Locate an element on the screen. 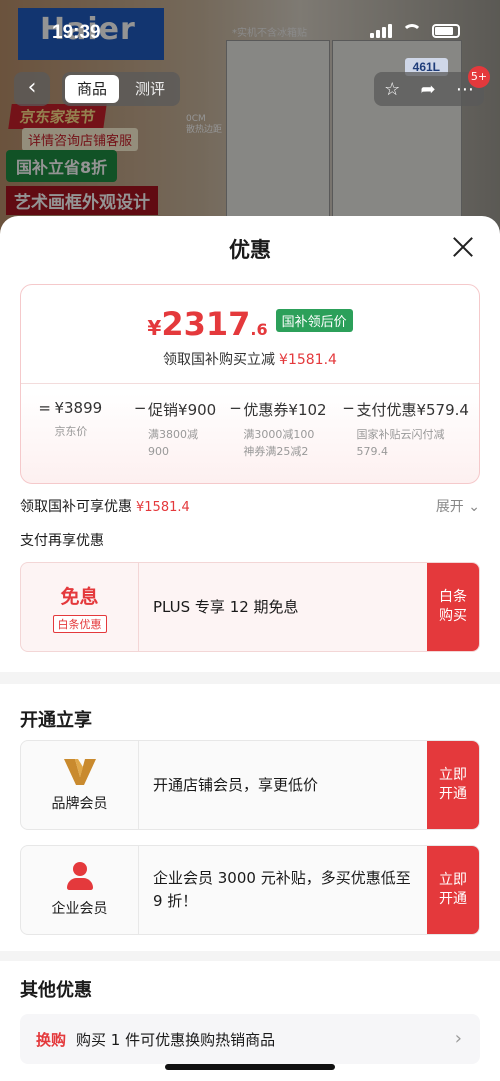 The image size is (500, 1081). formula-desc: 满3000减100 神券满25减2 is located at coordinates (279, 443).